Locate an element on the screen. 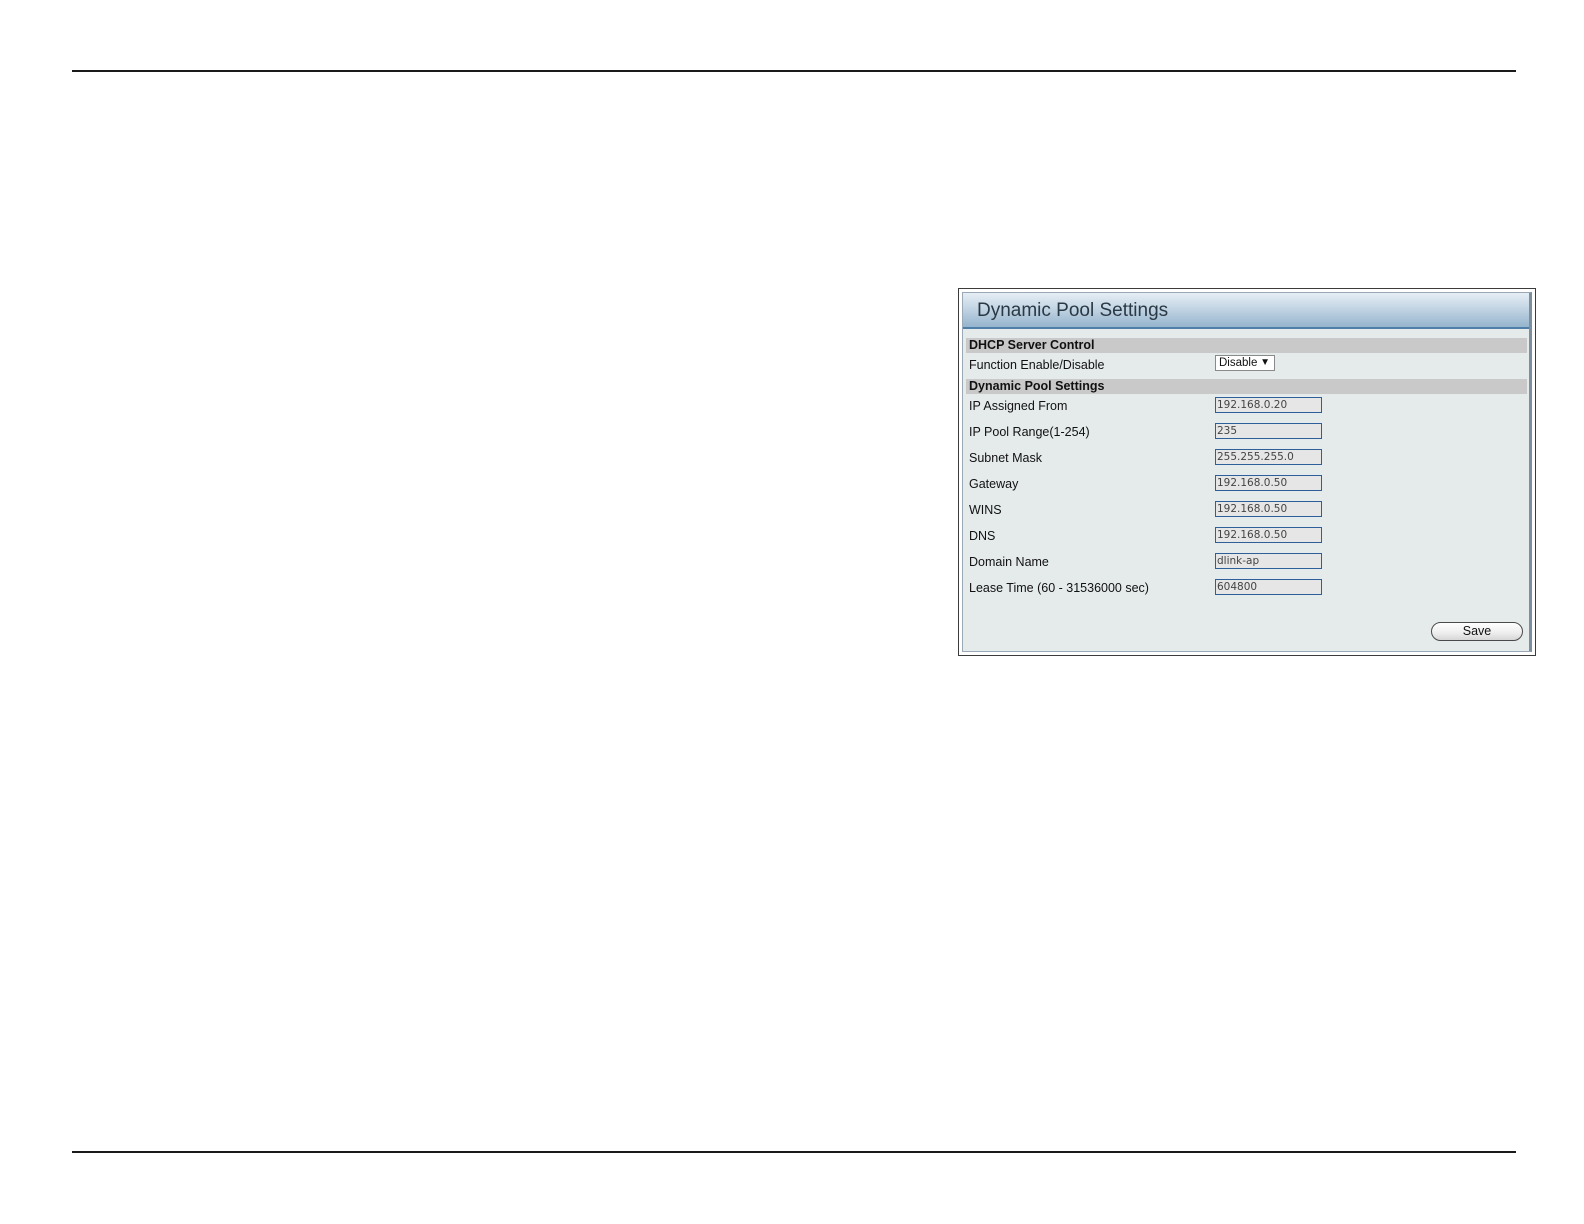  row-subnet-mask: Subnet Mask 255.255.255.0 is located at coordinates (1246, 459).